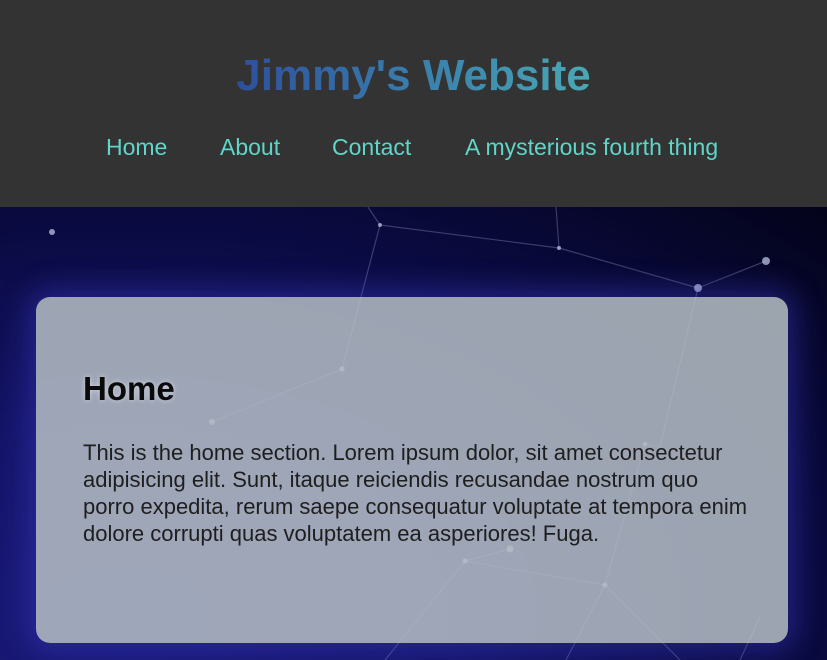  I want to click on section-title: Home, so click(129, 388).